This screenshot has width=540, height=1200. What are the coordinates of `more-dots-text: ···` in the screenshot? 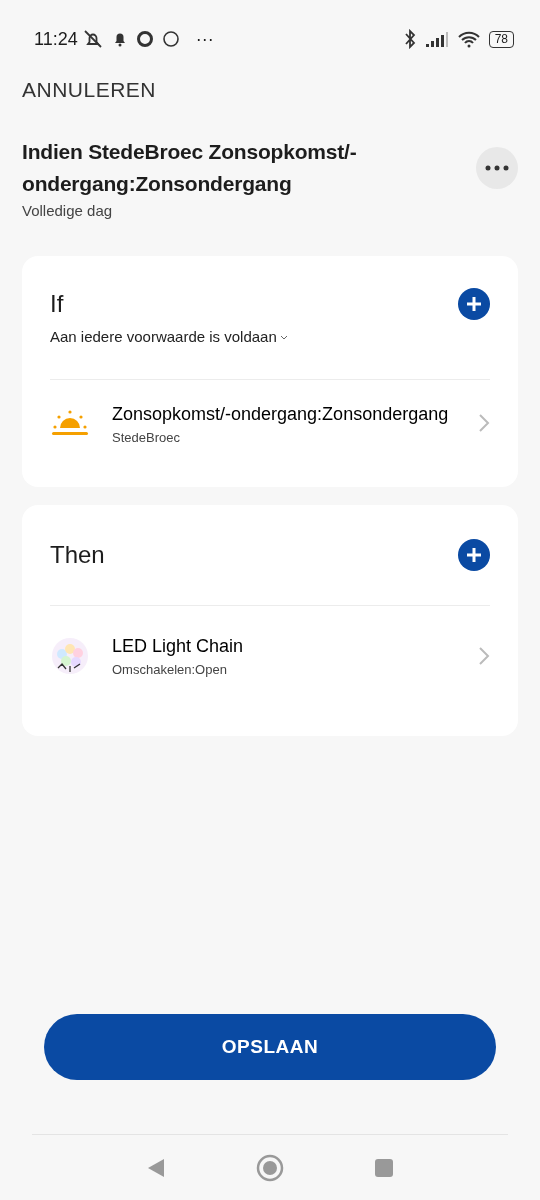 It's located at (204, 39).